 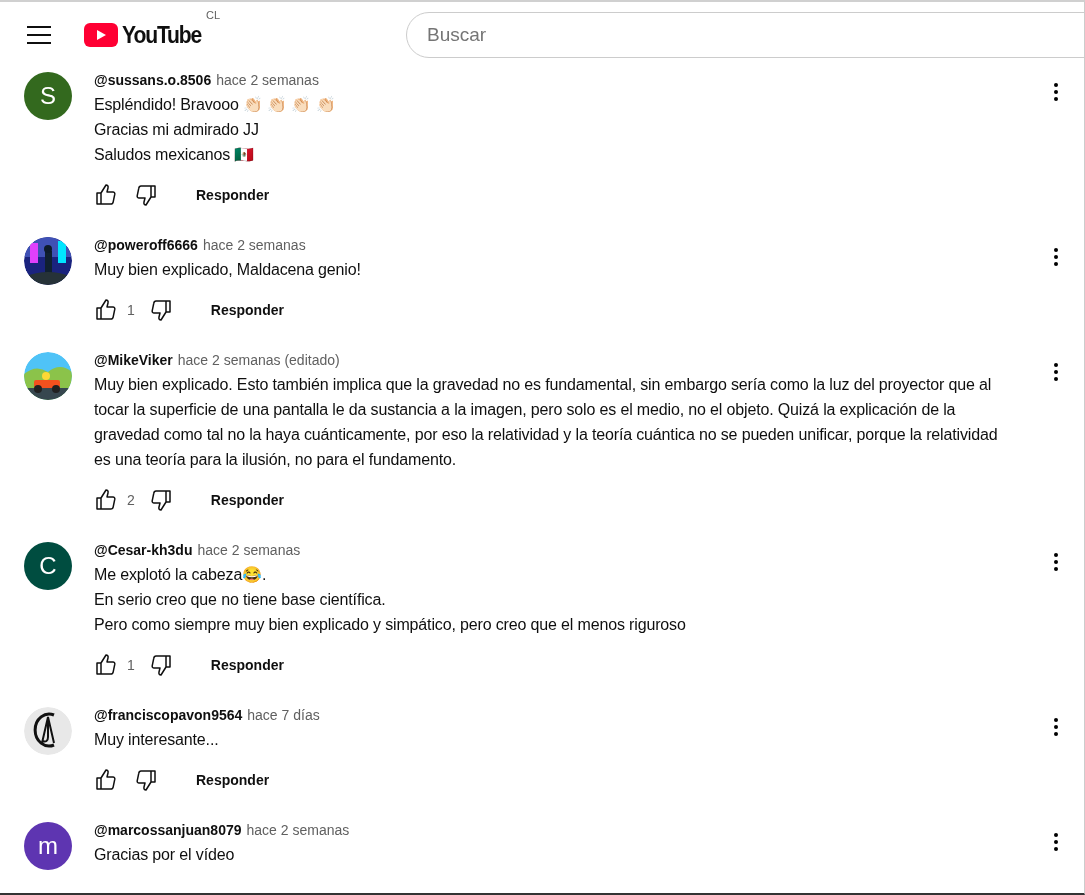 I want to click on author-name: @franciscopavon9564, so click(x=168, y=715).